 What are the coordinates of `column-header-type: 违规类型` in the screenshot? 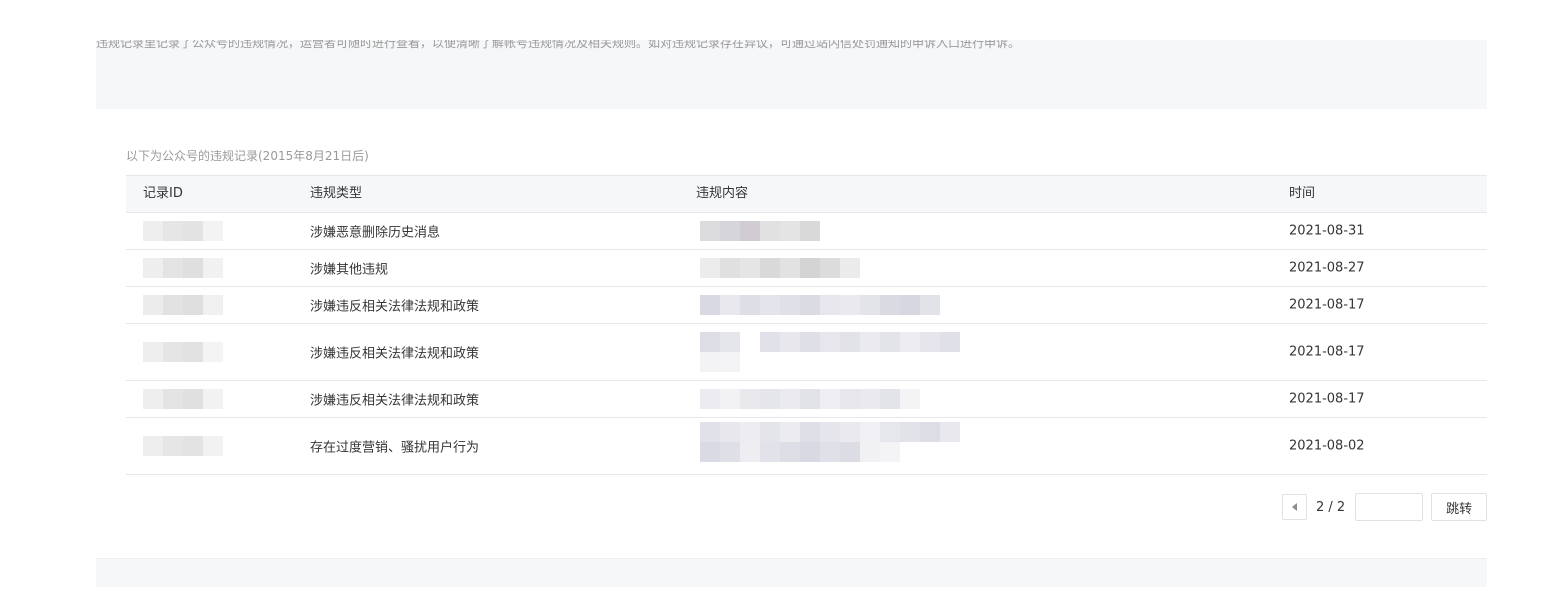 It's located at (336, 193).